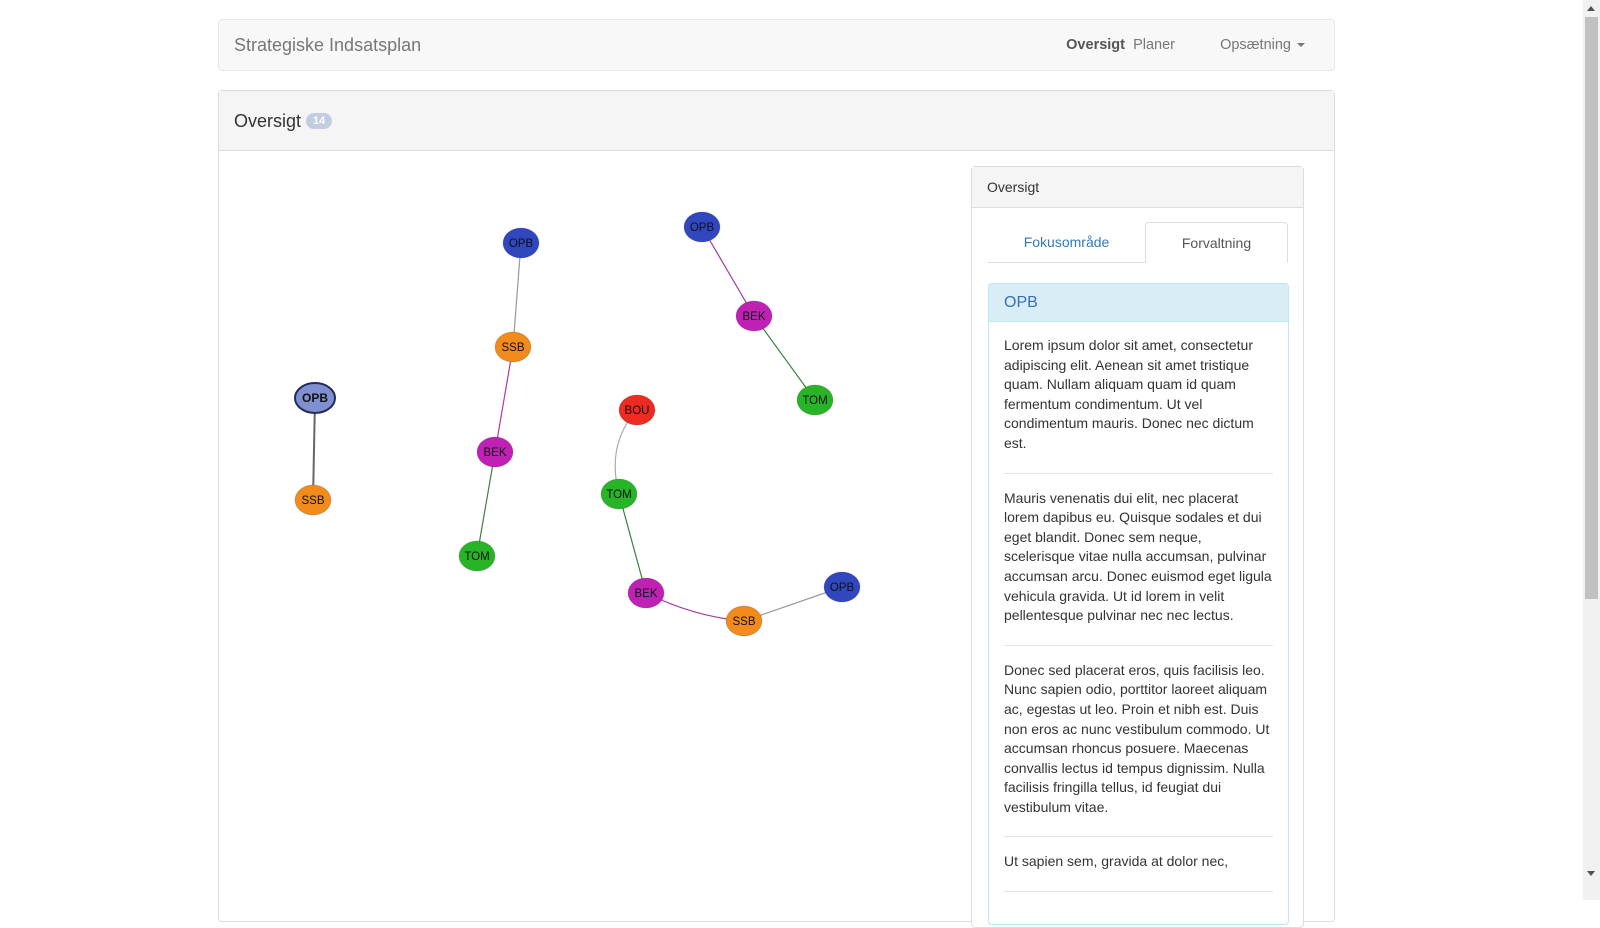 This screenshot has width=1600, height=928. What do you see at coordinates (1591, 308) in the screenshot?
I see `scrollbar-thumb` at bounding box center [1591, 308].